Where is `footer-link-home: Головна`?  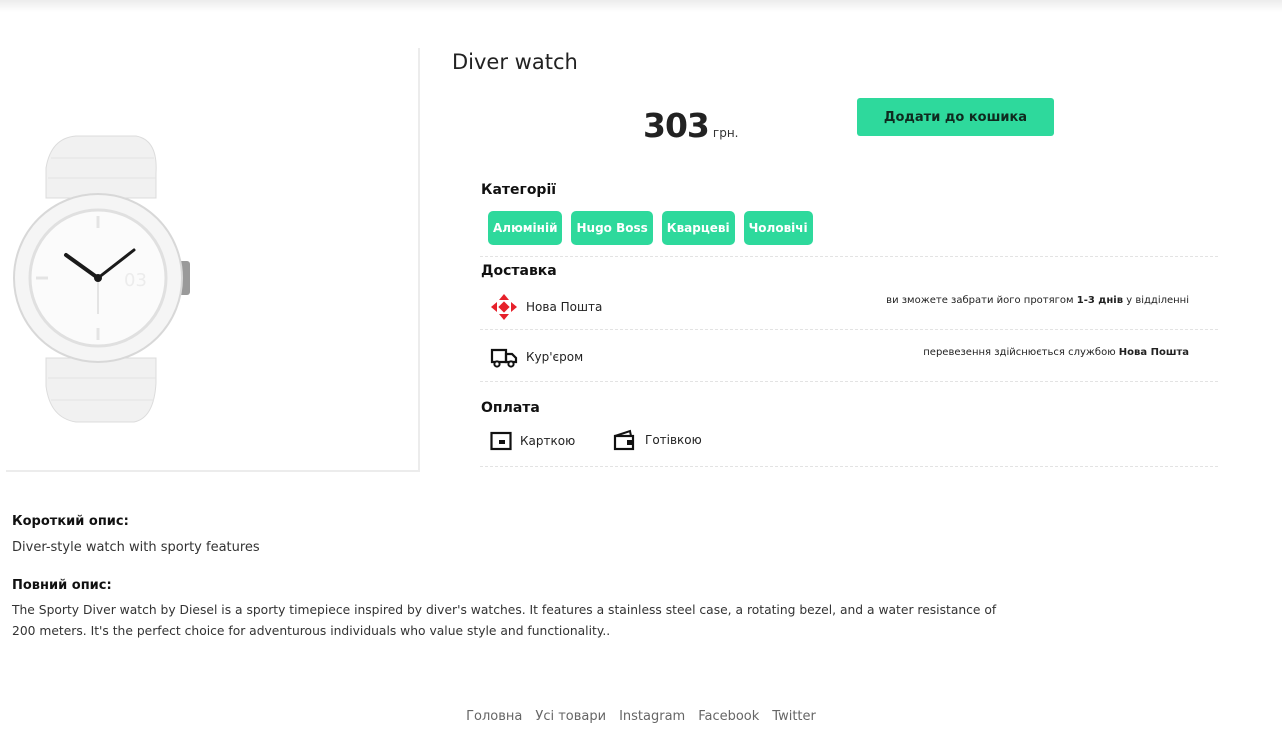
footer-link-home: Головна is located at coordinates (494, 716).